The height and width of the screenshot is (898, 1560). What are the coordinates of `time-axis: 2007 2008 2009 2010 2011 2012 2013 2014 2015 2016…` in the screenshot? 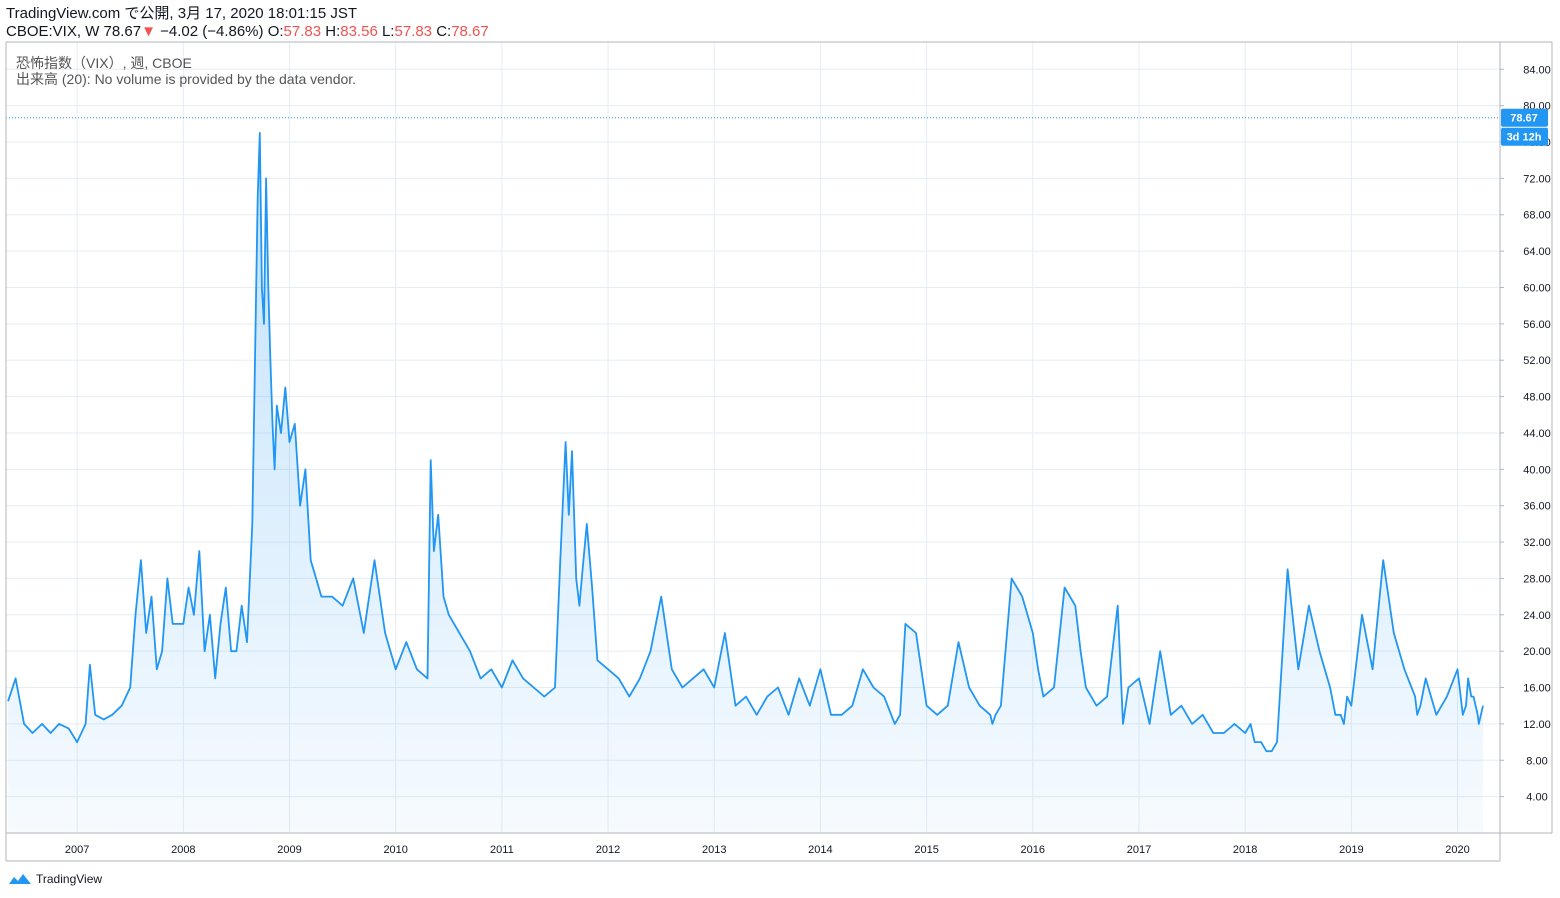 It's located at (767, 850).